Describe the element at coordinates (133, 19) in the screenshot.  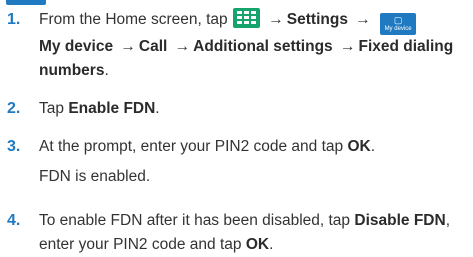
I see `step-text: From the Home screen, tap` at that location.